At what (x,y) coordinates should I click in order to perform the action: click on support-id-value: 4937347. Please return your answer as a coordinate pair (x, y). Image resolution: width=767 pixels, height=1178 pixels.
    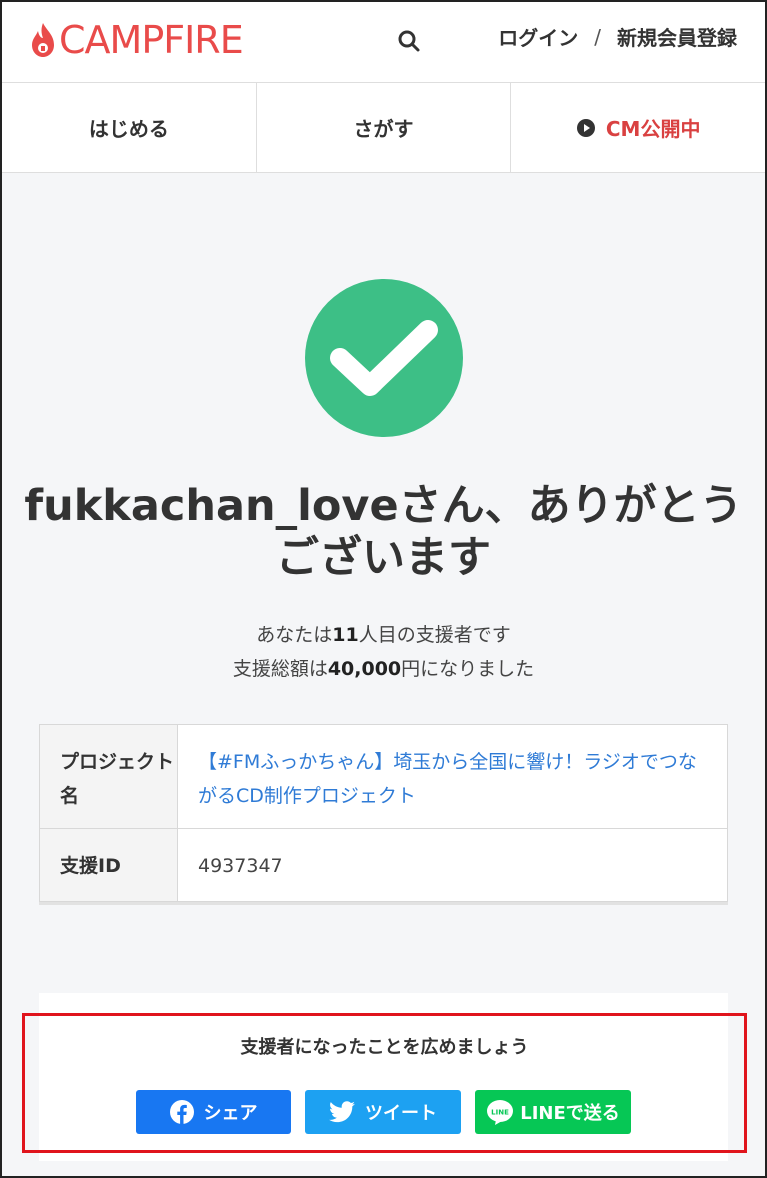
    Looking at the image, I should click on (240, 866).